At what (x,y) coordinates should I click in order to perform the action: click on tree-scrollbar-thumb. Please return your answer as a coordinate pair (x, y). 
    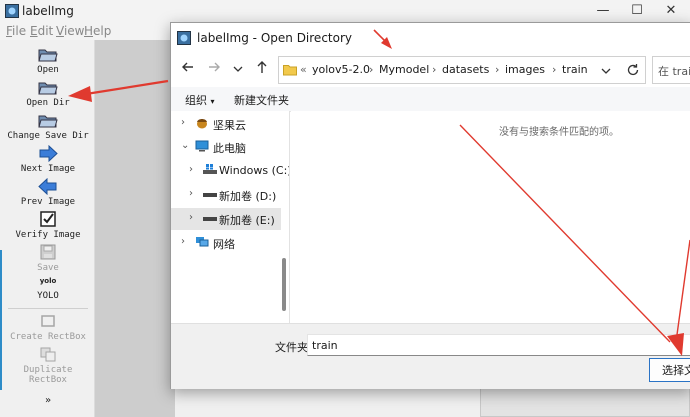
    Looking at the image, I should click on (284, 284).